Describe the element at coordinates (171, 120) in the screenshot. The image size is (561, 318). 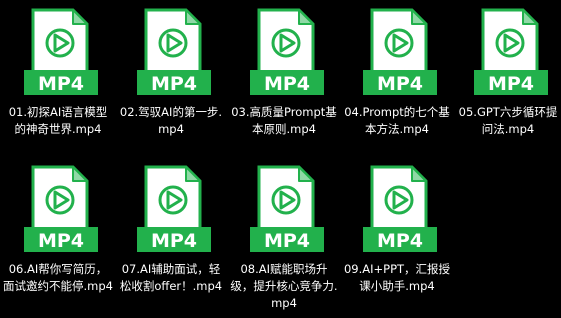
I see `file-name-label: 02.驾驭AI的第一步.mp4` at that location.